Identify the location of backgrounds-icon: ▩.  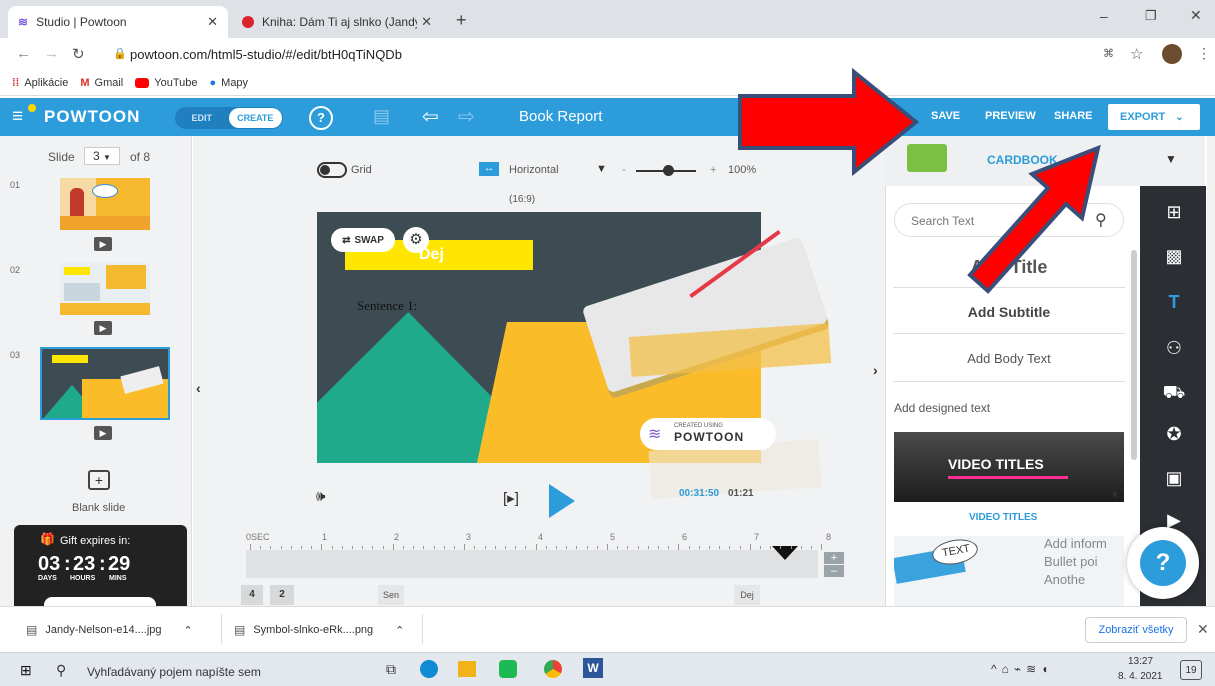
(1174, 256).